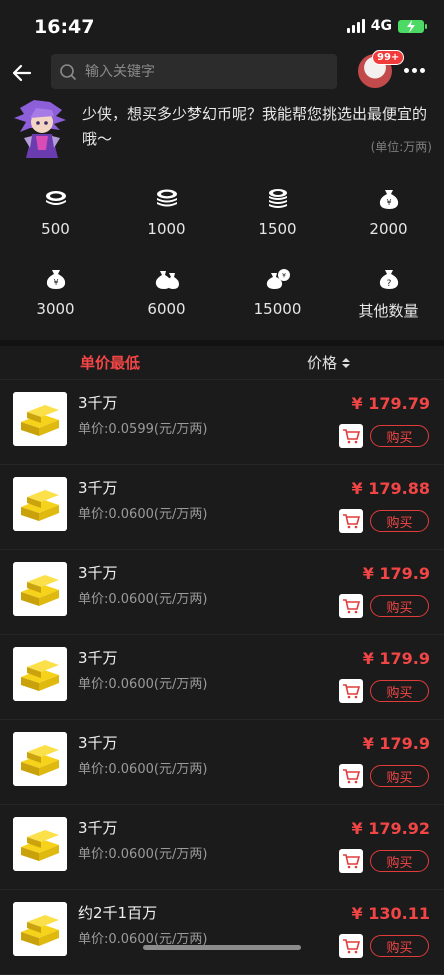 The image size is (444, 975). Describe the element at coordinates (222, 422) in the screenshot. I see `listing-item: 3千万 单价:0.0599(元/万两) ¥ 179.79 购买` at that location.